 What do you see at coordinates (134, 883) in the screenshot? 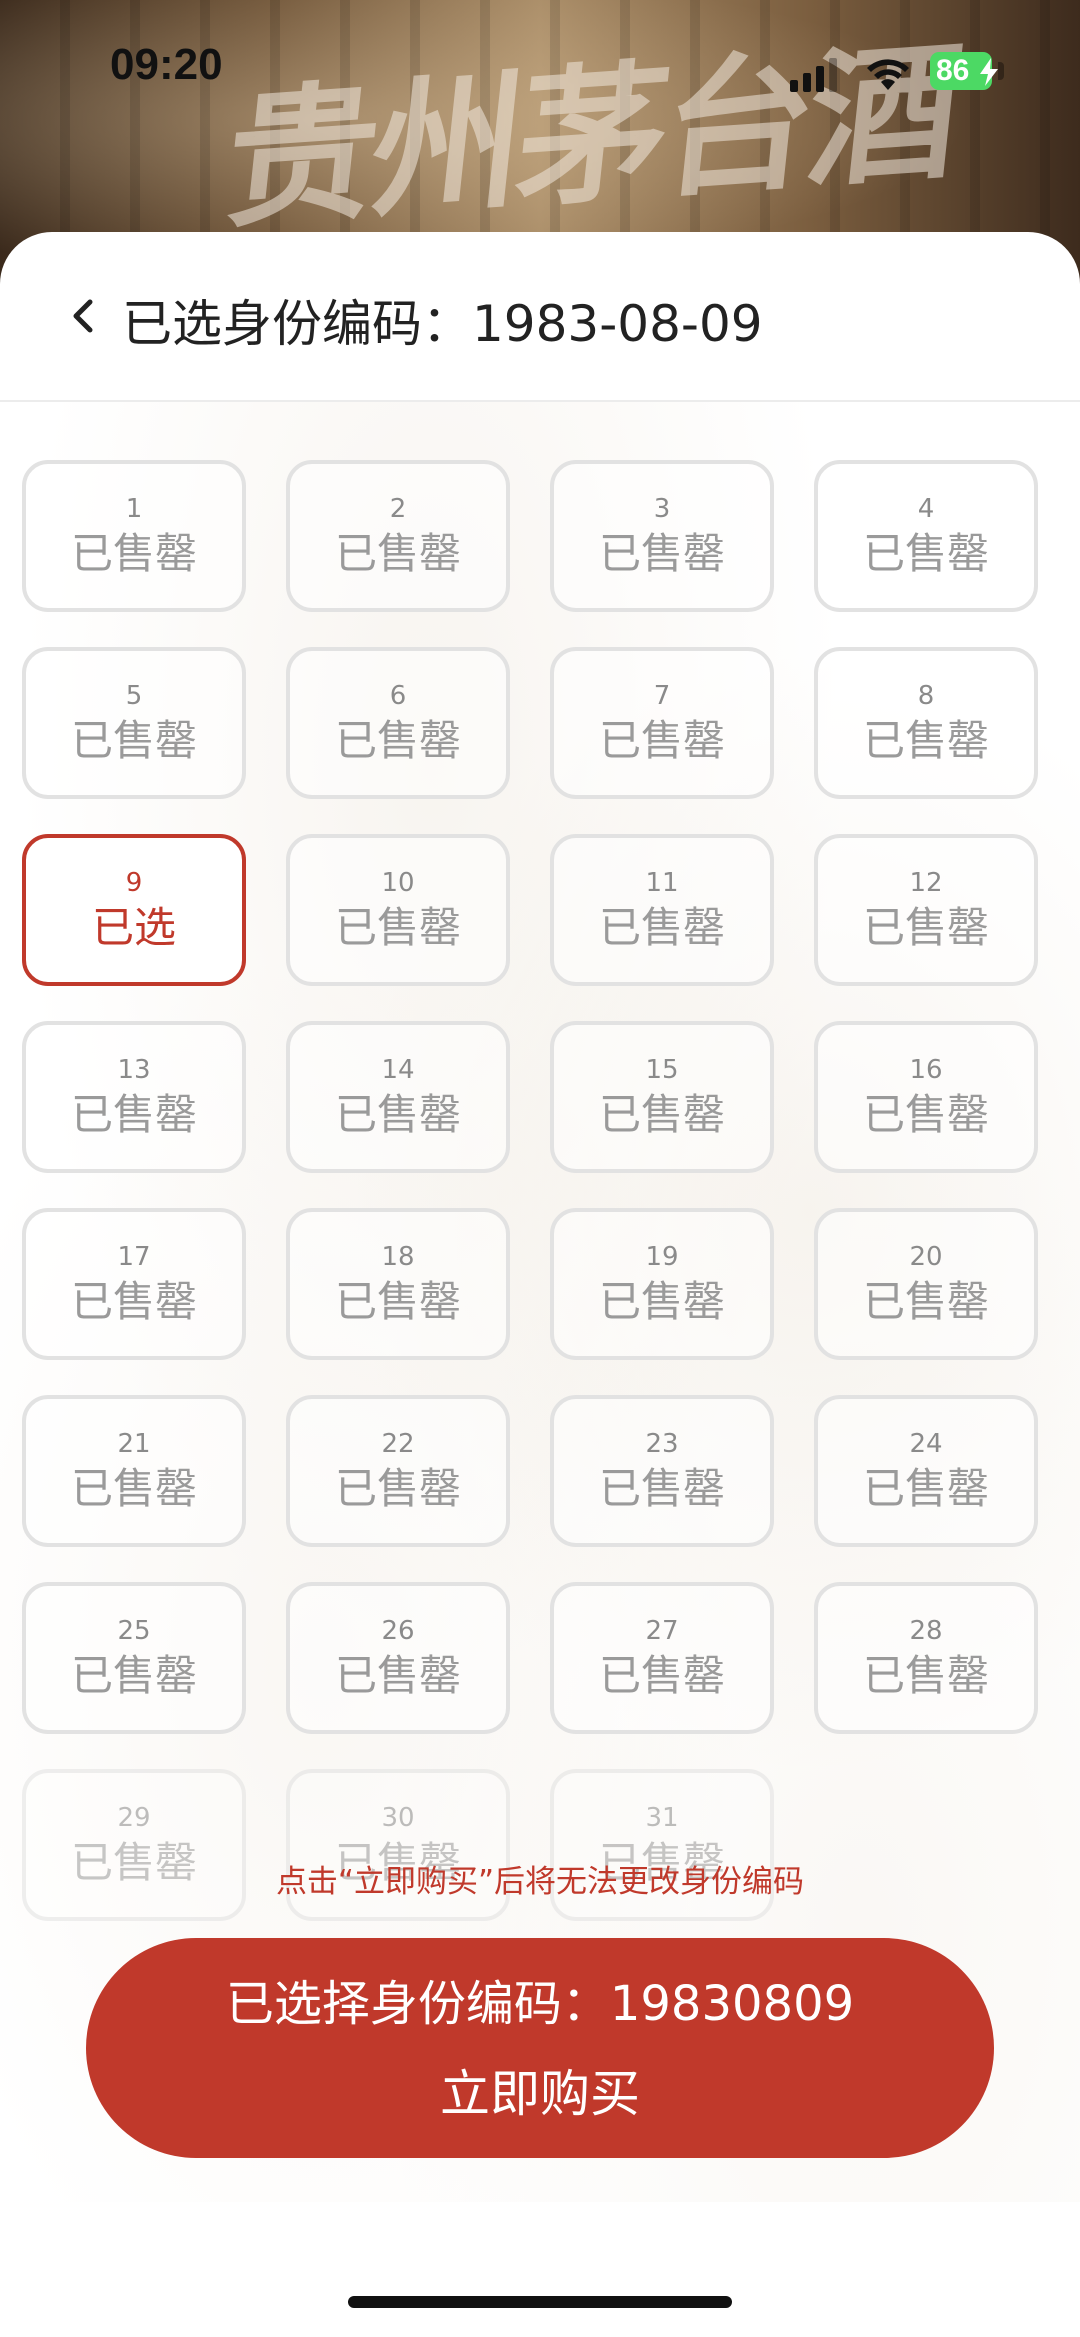
I see `slot-number: 9` at bounding box center [134, 883].